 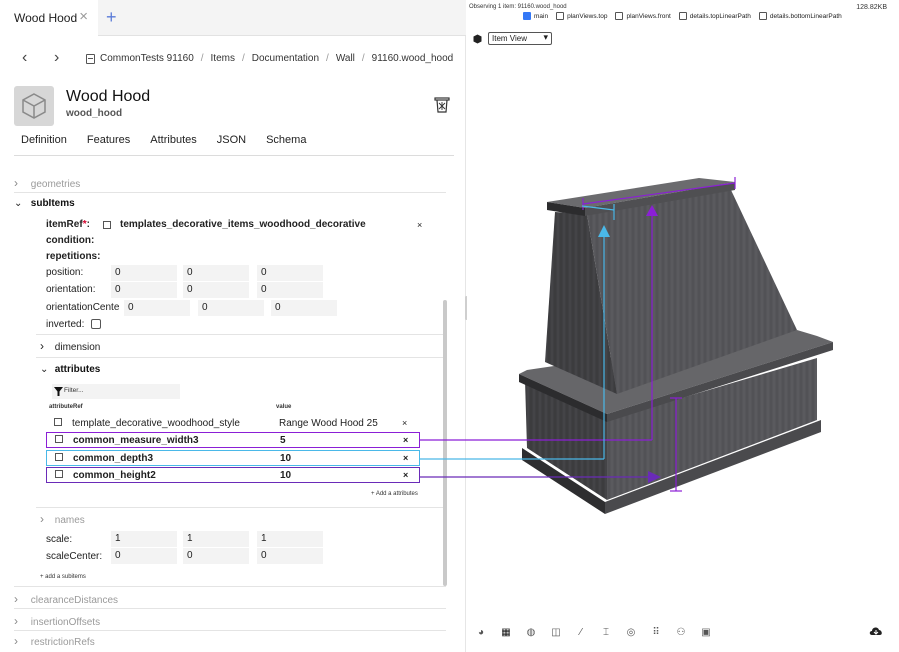 I want to click on tab-attributes: Attributes, so click(x=173, y=140).